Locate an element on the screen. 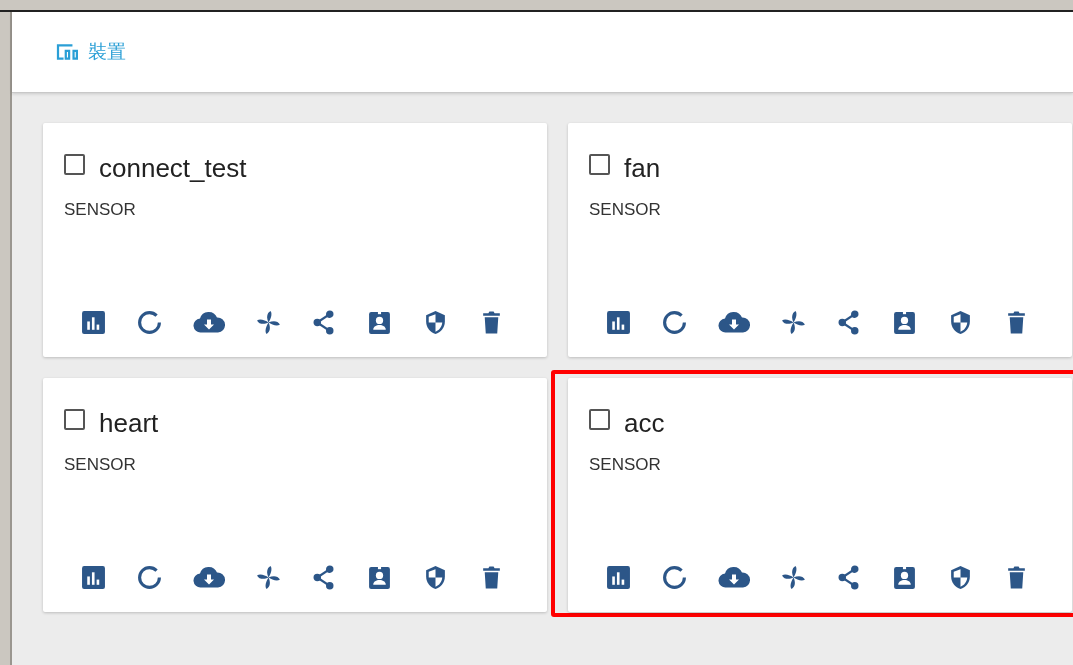 The height and width of the screenshot is (665, 1073). device-name: acc is located at coordinates (644, 423).